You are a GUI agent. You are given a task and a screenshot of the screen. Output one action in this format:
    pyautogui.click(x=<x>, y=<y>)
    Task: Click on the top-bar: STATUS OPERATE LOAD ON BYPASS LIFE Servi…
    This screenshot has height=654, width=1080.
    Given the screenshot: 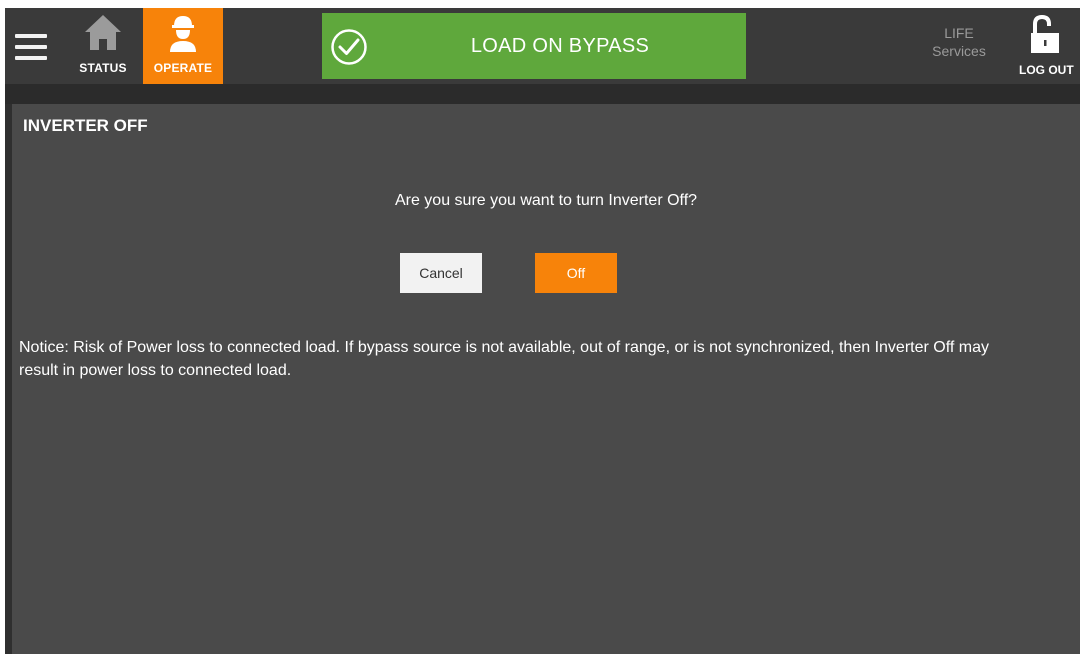 What is the action you would take?
    pyautogui.click(x=542, y=52)
    